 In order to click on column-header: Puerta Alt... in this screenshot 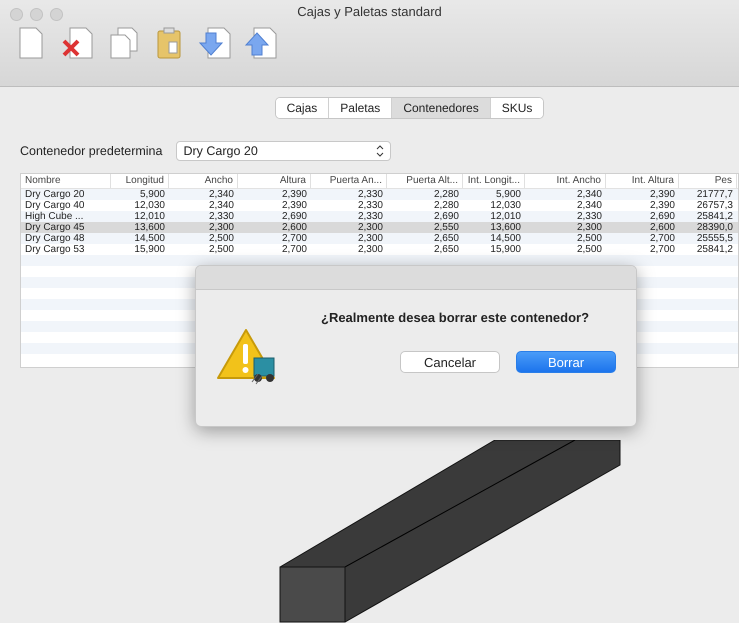, I will do `click(425, 181)`.